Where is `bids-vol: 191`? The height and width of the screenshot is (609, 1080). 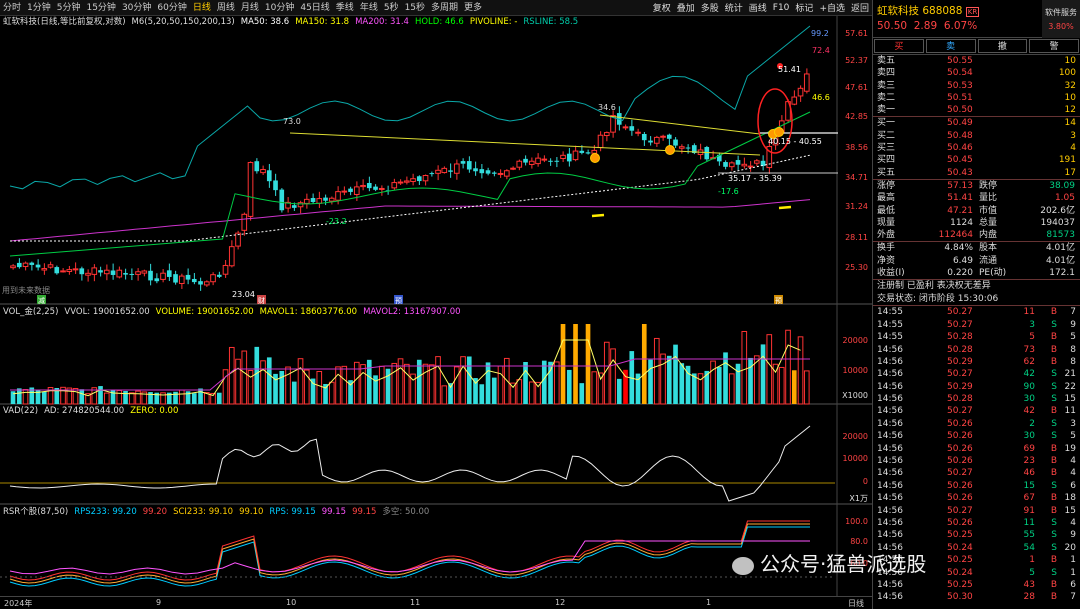
bids-vol: 191 is located at coordinates (1067, 160).